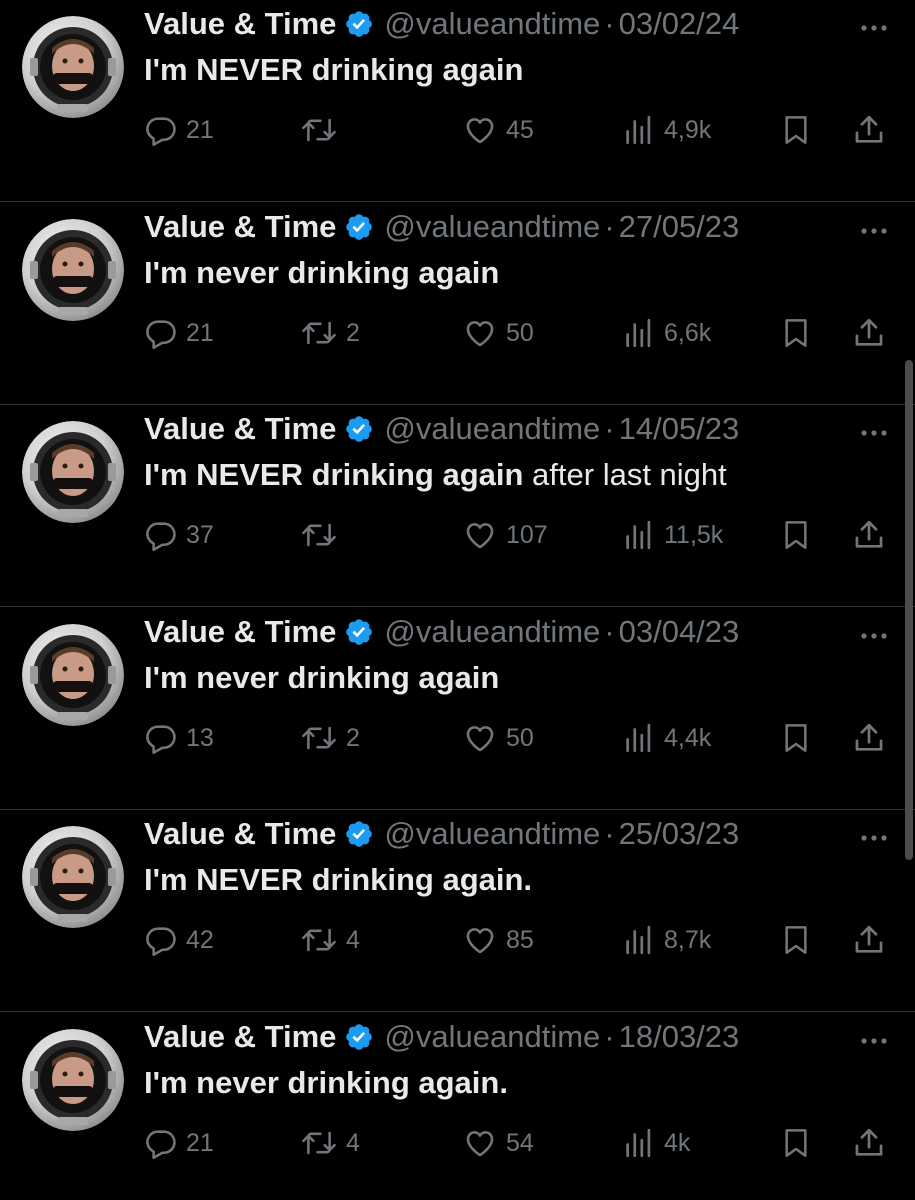 The height and width of the screenshot is (1200, 915). I want to click on reply-button: 13, so click(179, 738).